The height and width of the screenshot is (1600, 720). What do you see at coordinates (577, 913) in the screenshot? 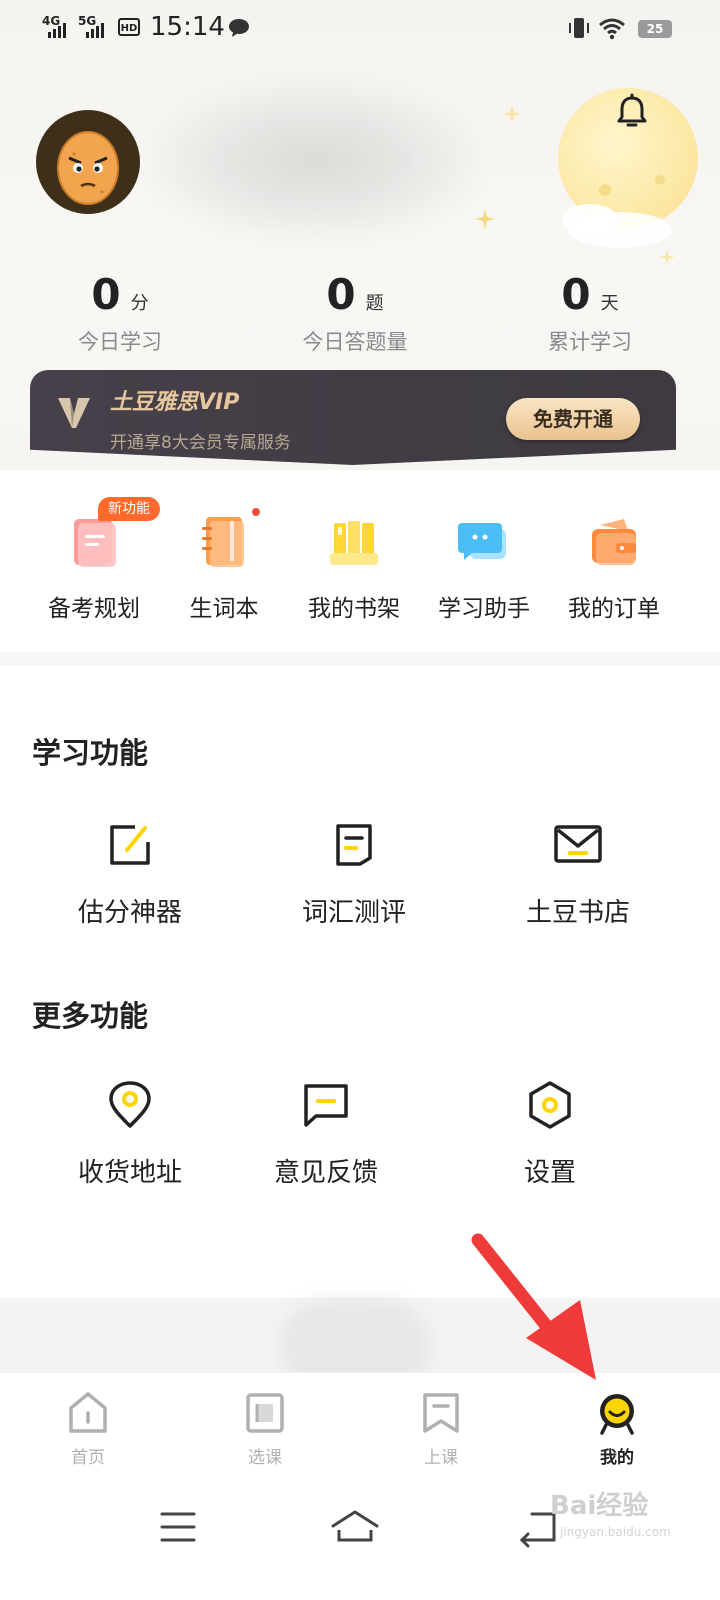
I see `learning-item-label: 土豆书店` at bounding box center [577, 913].